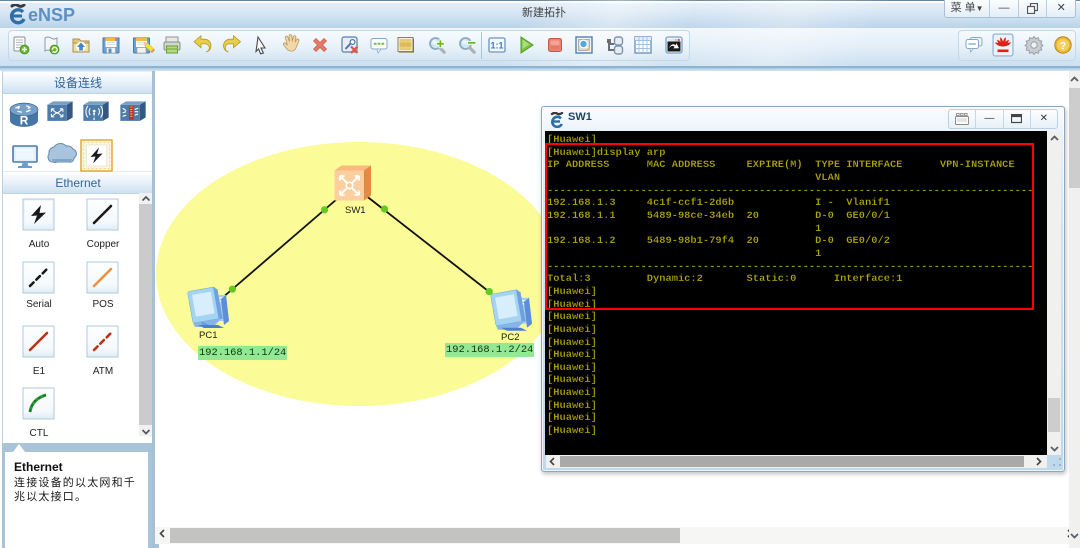 The width and height of the screenshot is (1080, 548). Describe the element at coordinates (24, 121) in the screenshot. I see `svg-text: R` at that location.